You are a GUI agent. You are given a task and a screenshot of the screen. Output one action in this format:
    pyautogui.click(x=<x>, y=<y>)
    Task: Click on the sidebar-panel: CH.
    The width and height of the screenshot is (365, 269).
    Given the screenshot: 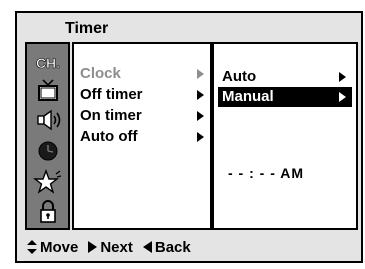 What is the action you would take?
    pyautogui.click(x=47, y=136)
    